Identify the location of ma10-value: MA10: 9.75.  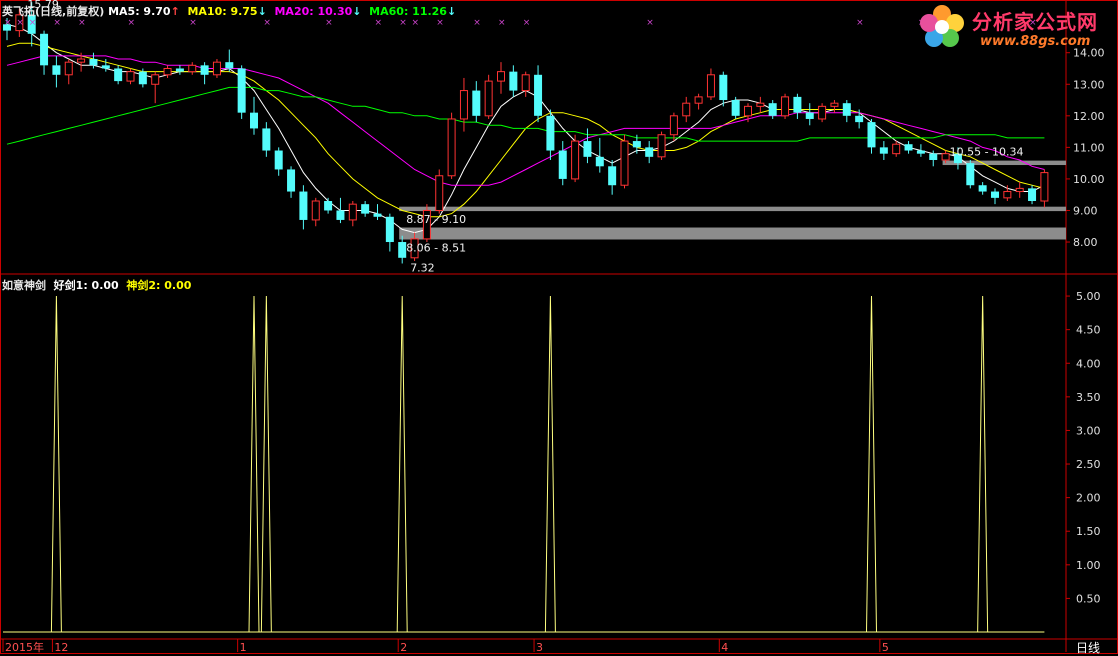
(222, 11).